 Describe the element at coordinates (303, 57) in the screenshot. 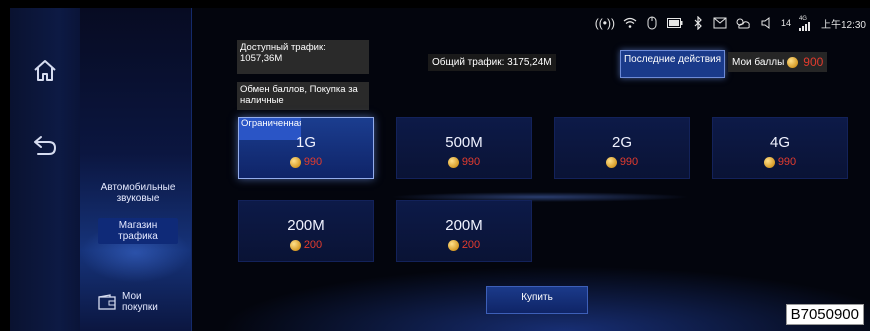

I see `available-traffic: Доступный трафик: 1057,36M` at that location.